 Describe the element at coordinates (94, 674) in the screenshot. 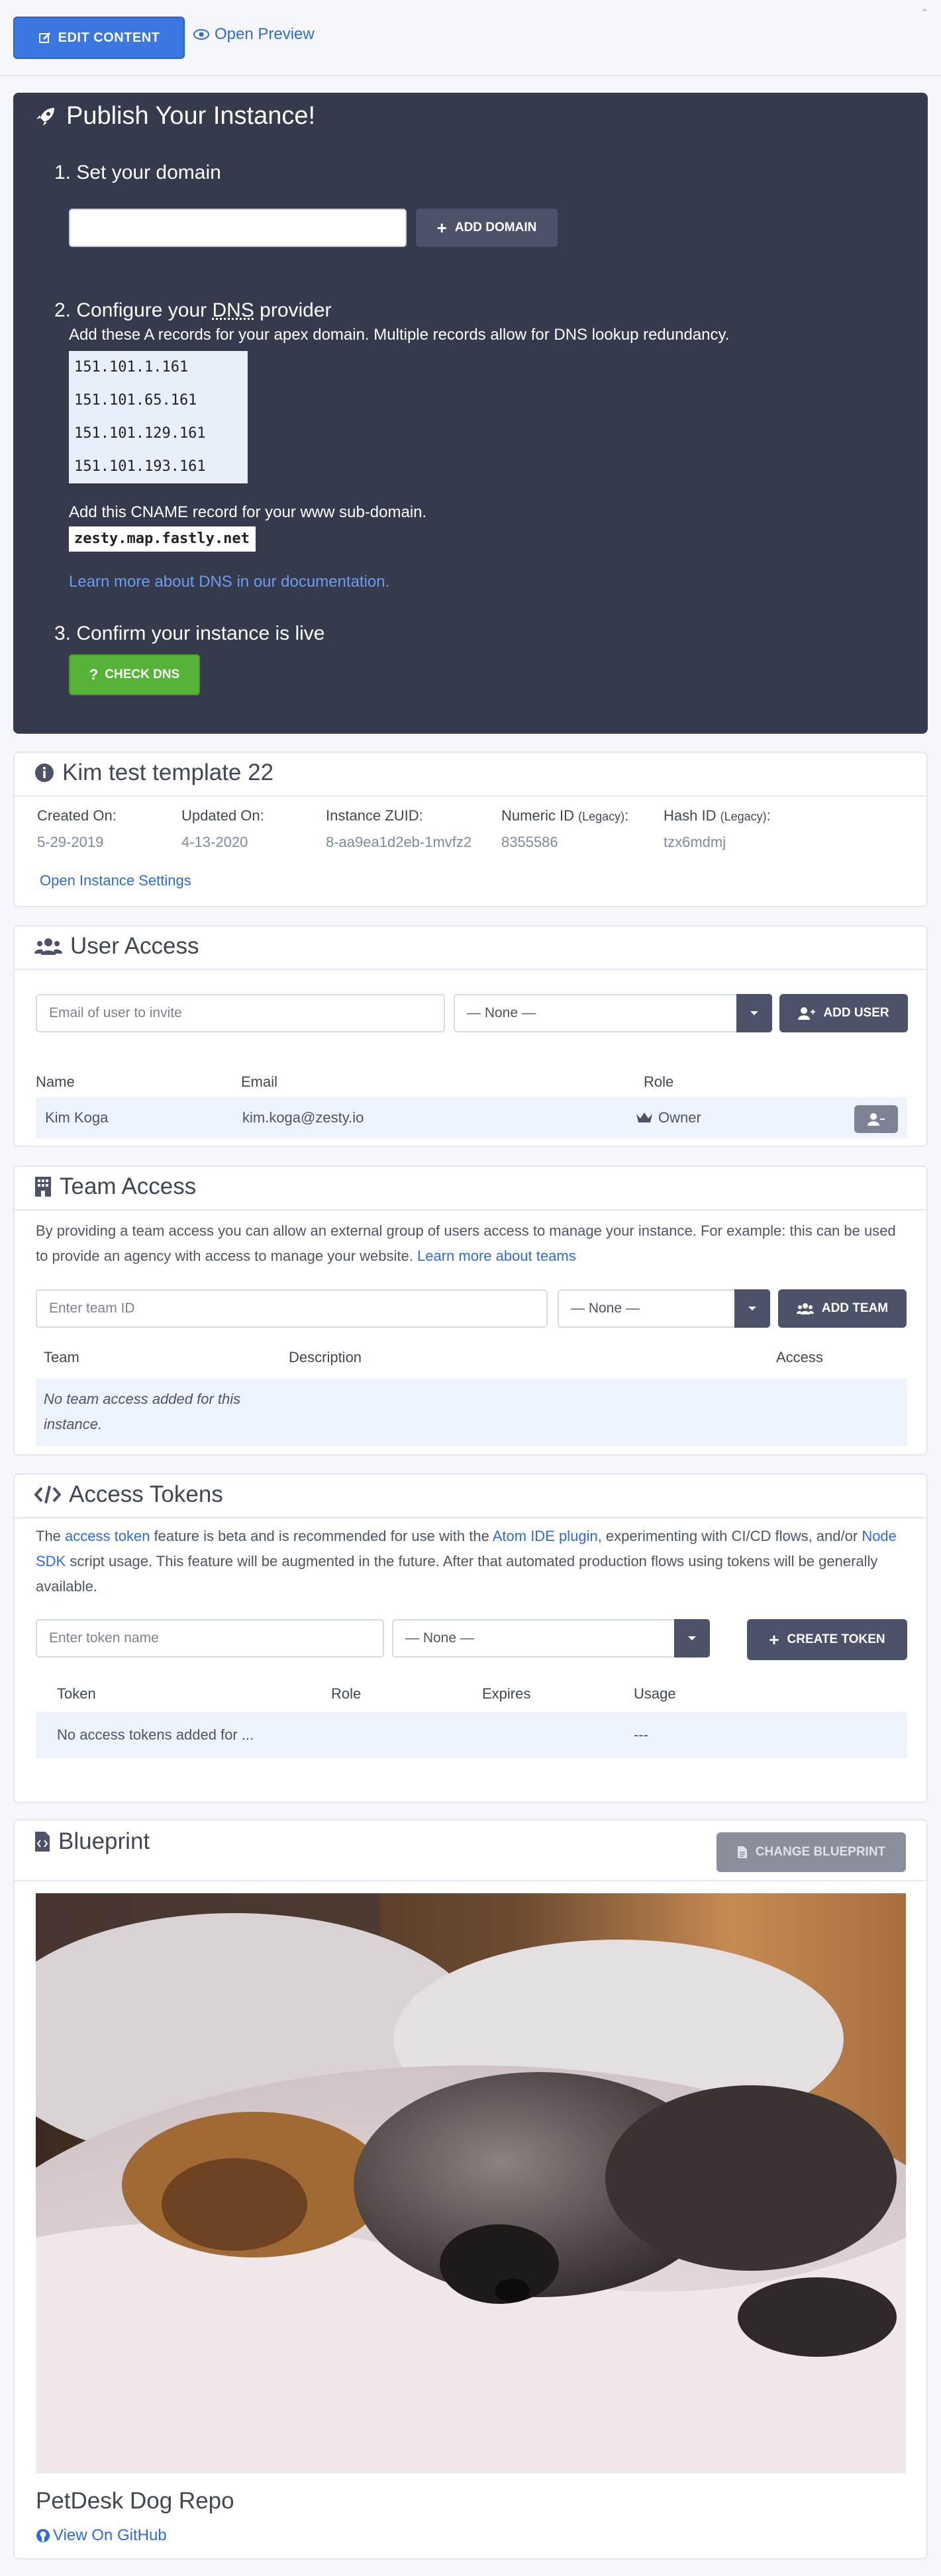

I see `question-icon: ?` at that location.